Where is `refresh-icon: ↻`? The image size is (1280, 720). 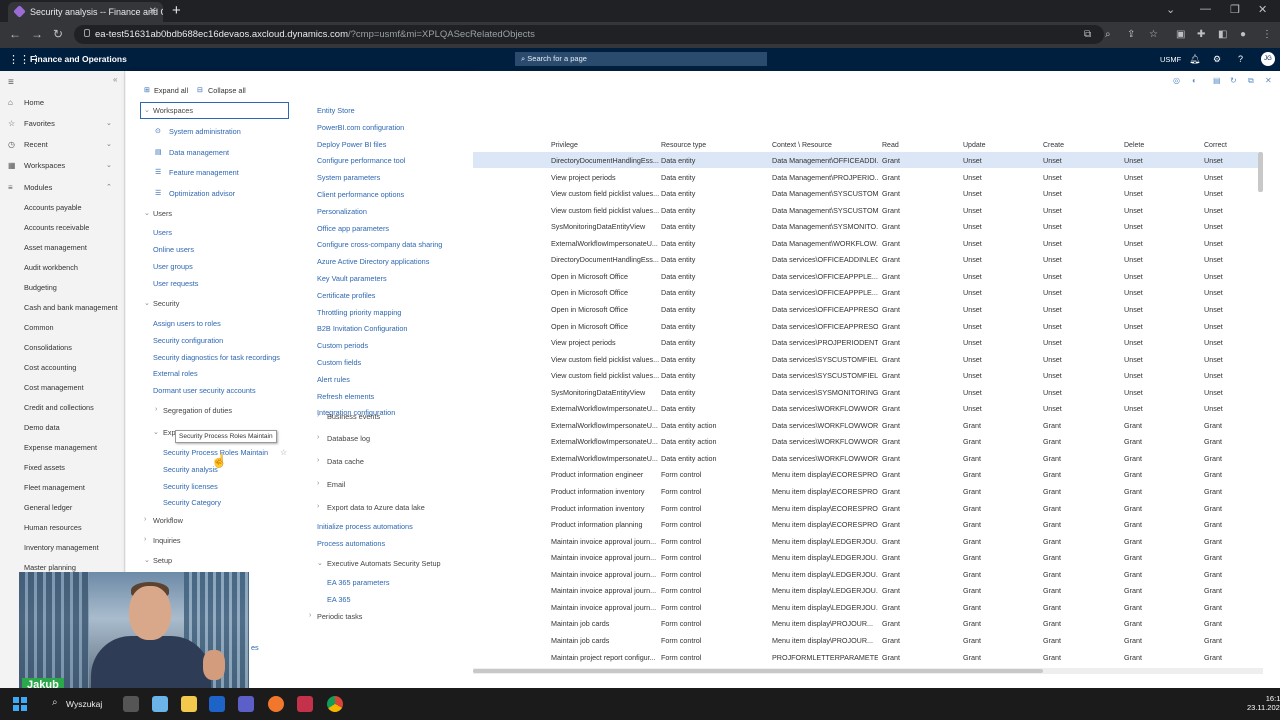
refresh-icon: ↻ is located at coordinates (1233, 80).